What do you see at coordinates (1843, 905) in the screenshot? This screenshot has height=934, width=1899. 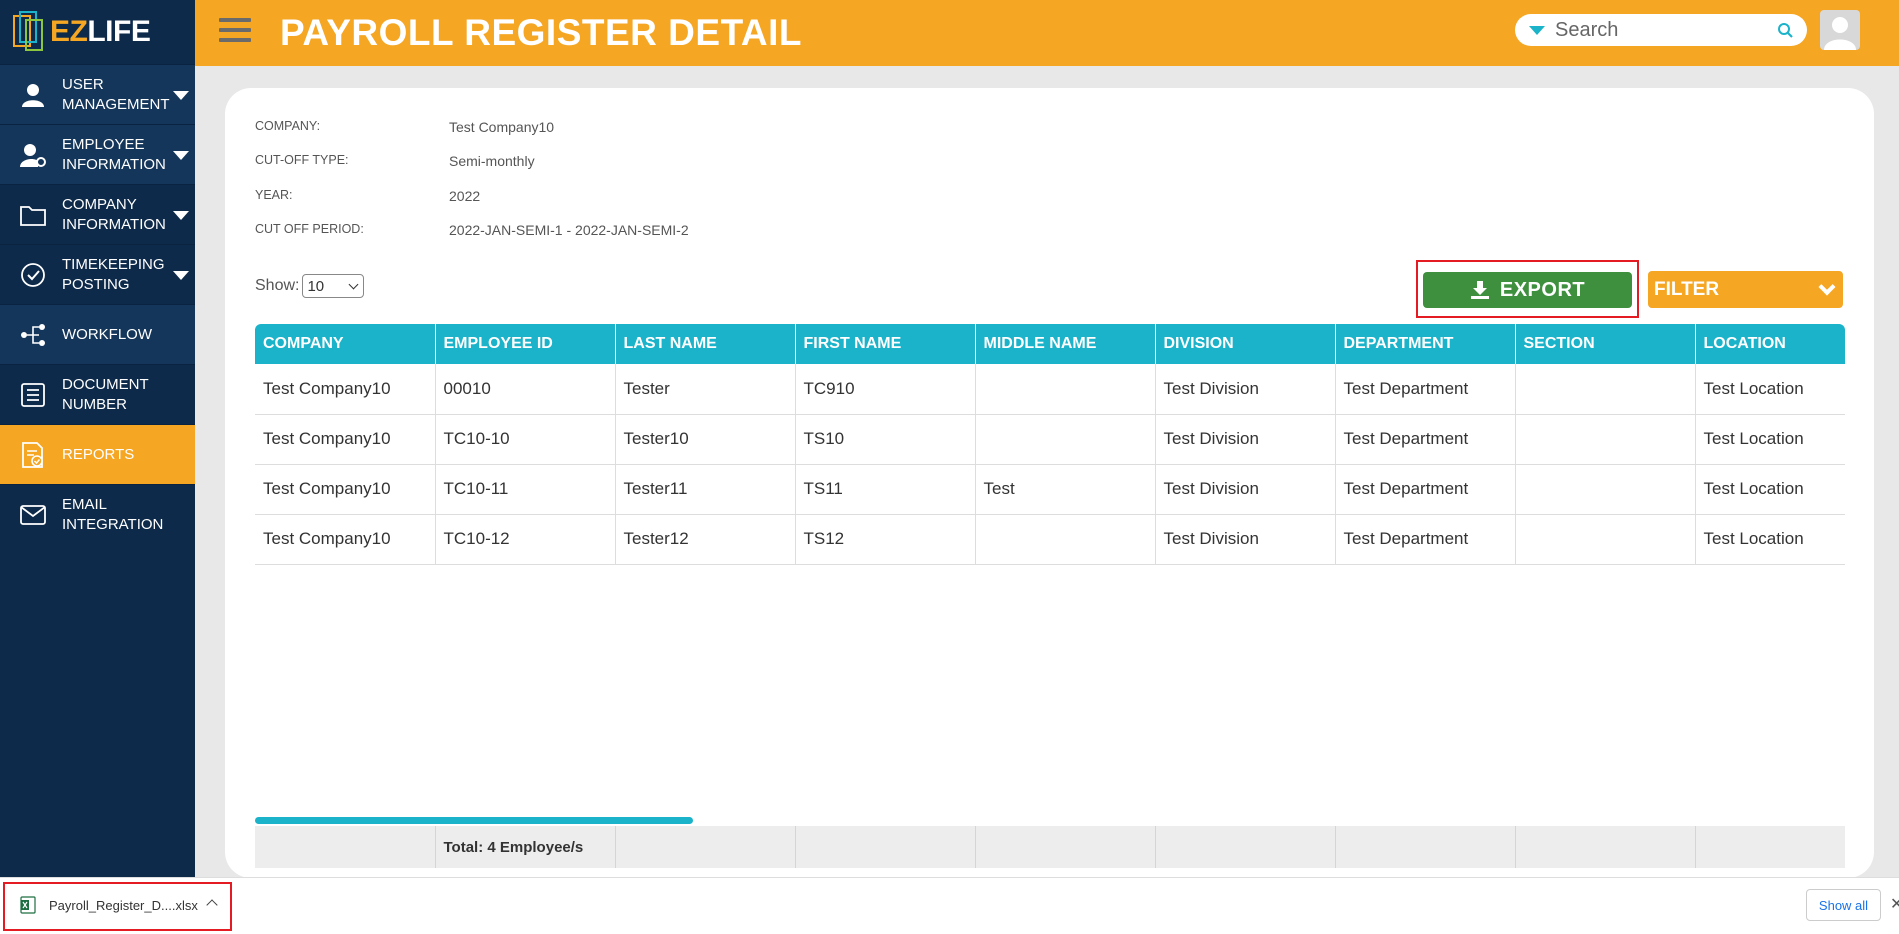 I see `show-all-button: Show all` at bounding box center [1843, 905].